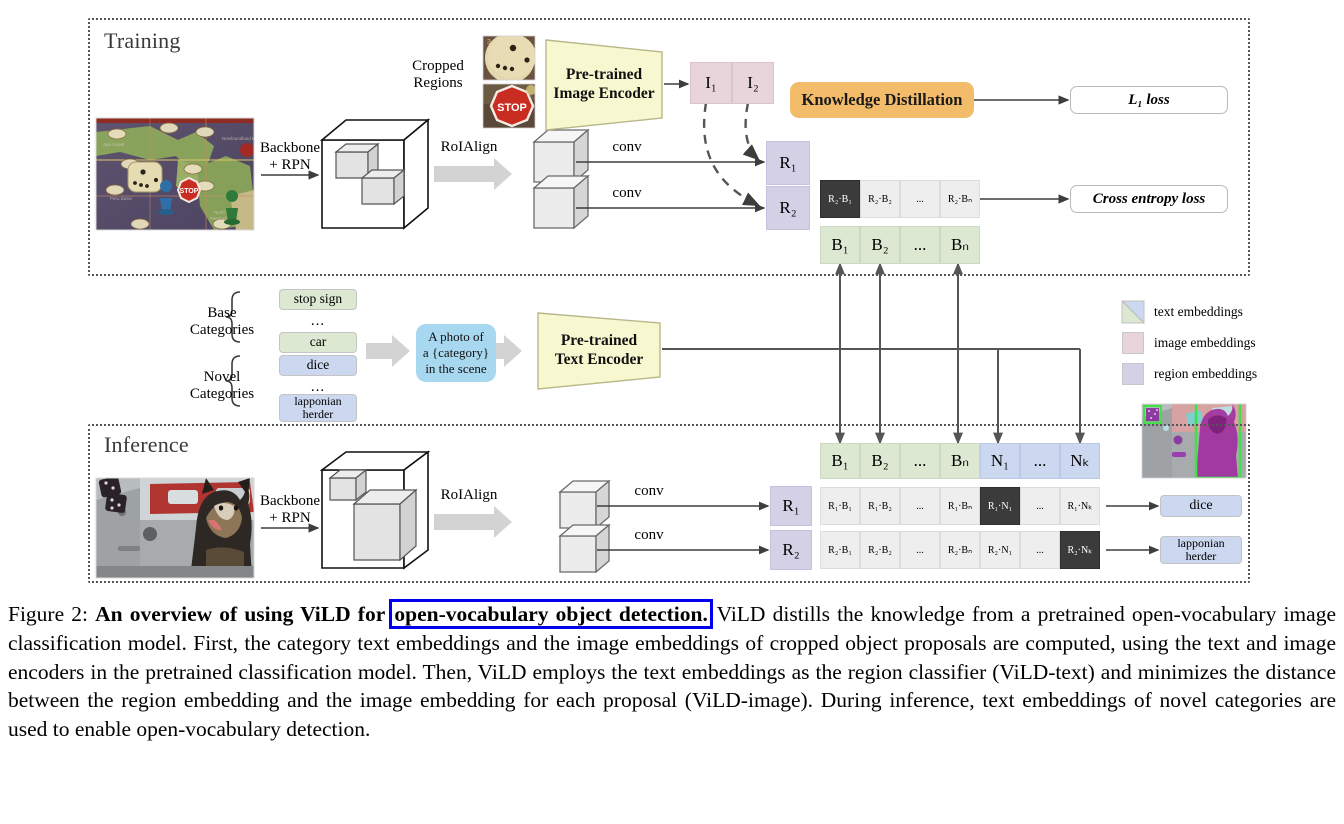 This screenshot has height=824, width=1344. What do you see at coordinates (840, 199) in the screenshot?
I see `training-sim-cell-0: R₂·B₁` at bounding box center [840, 199].